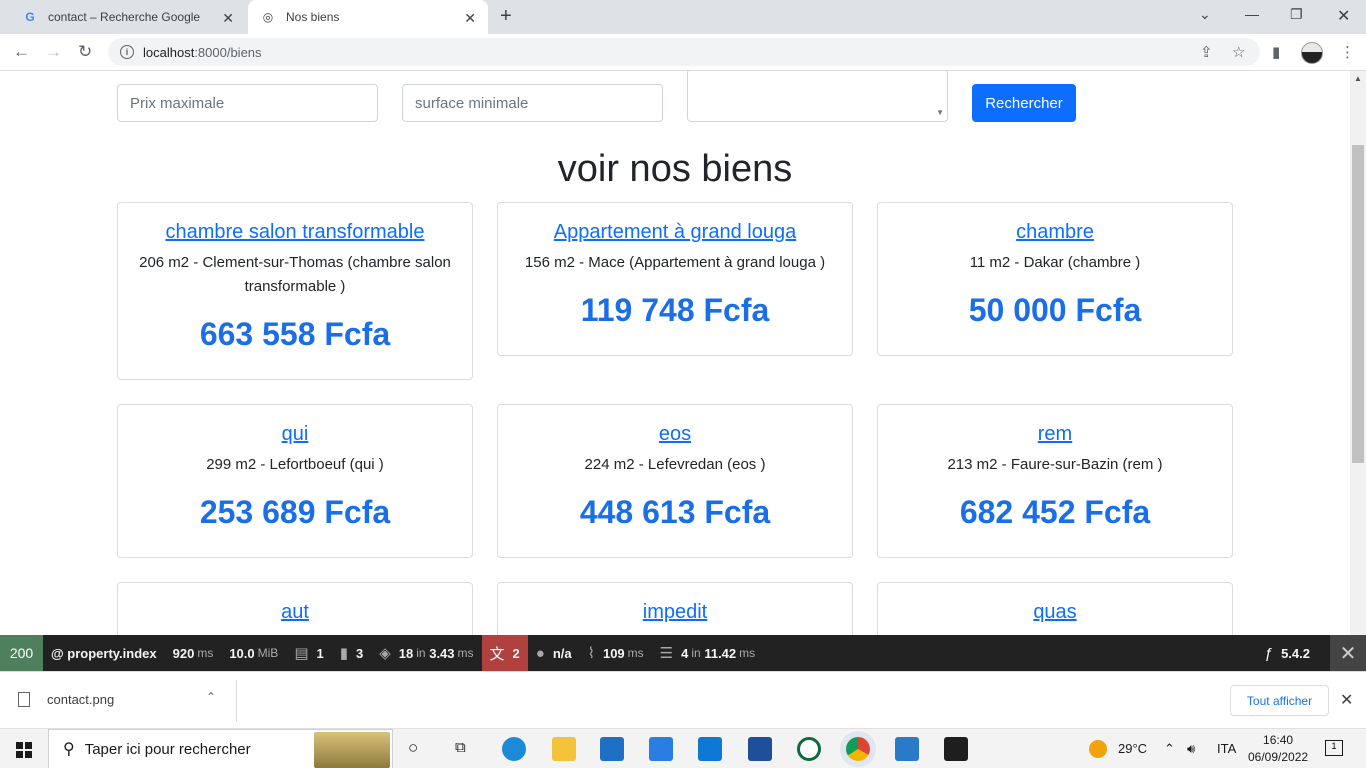 Image resolution: width=1366 pixels, height=768 pixels. Describe the element at coordinates (21, 653) in the screenshot. I see `status-code-badge: 200` at that location.